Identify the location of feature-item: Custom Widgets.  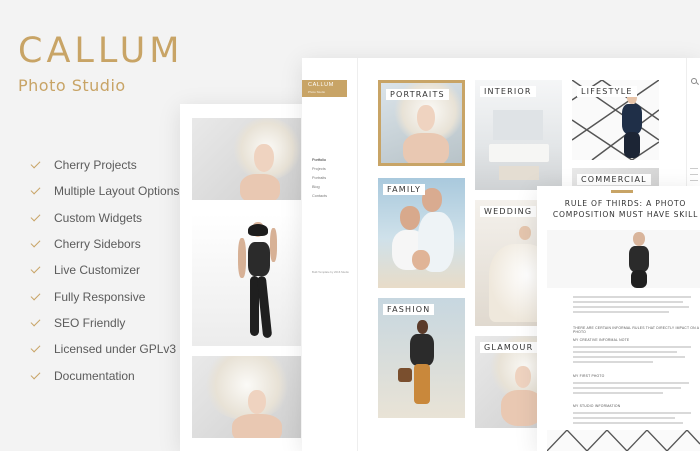
(104, 218).